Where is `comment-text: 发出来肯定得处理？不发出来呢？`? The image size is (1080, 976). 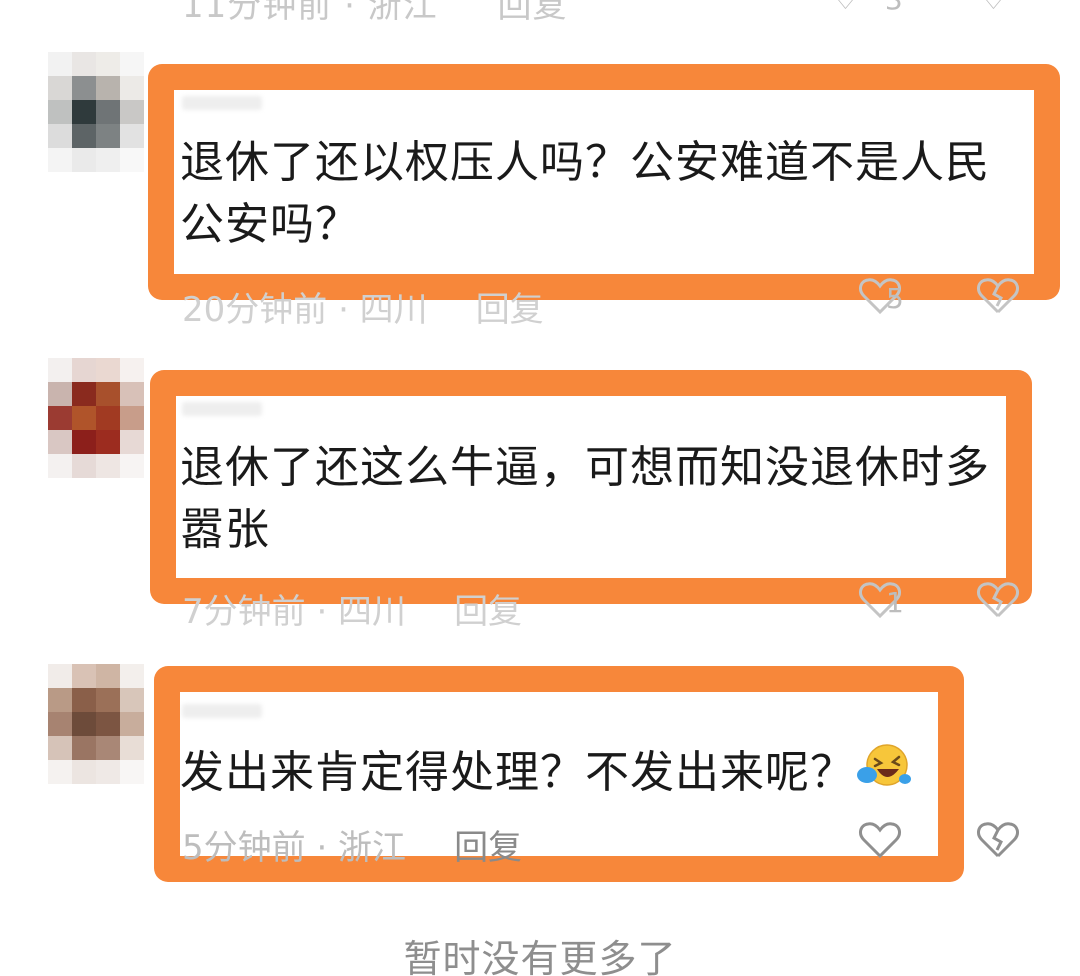
comment-text: 发出来肯定得处理？不发出来呢？ is located at coordinates (517, 773).